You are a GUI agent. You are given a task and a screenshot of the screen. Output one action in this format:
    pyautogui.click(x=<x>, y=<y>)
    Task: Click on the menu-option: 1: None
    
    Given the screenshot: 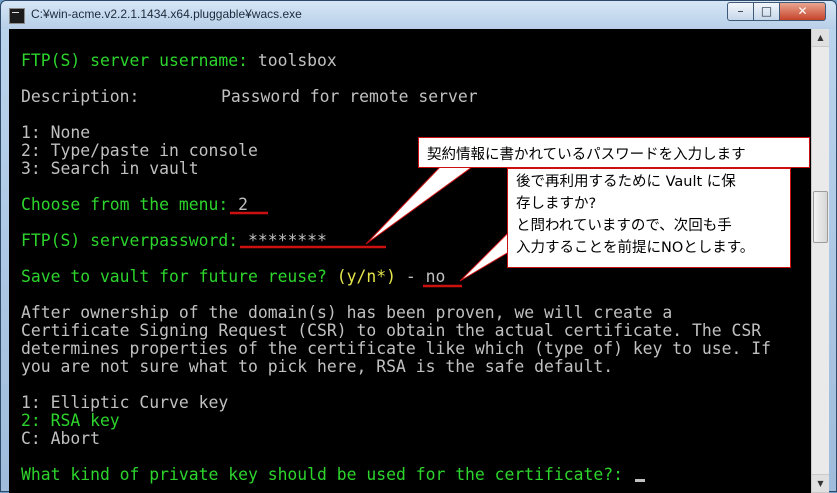 What is the action you would take?
    pyautogui.click(x=56, y=132)
    